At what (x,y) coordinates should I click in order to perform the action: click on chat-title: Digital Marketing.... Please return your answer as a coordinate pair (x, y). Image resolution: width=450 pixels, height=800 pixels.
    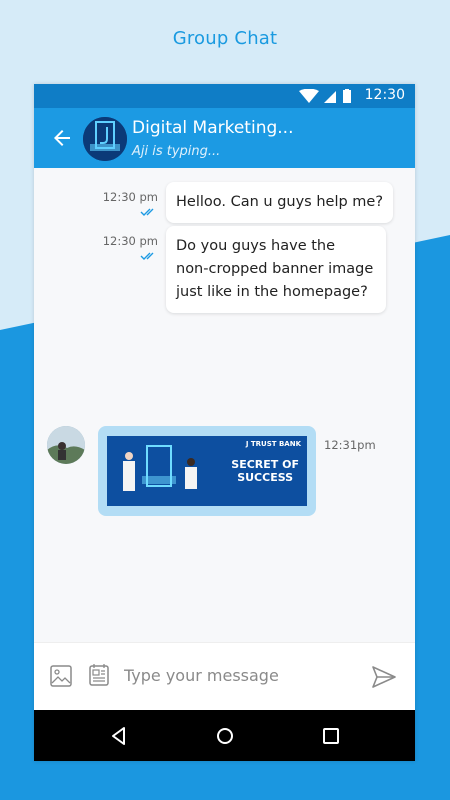
    Looking at the image, I should click on (213, 128).